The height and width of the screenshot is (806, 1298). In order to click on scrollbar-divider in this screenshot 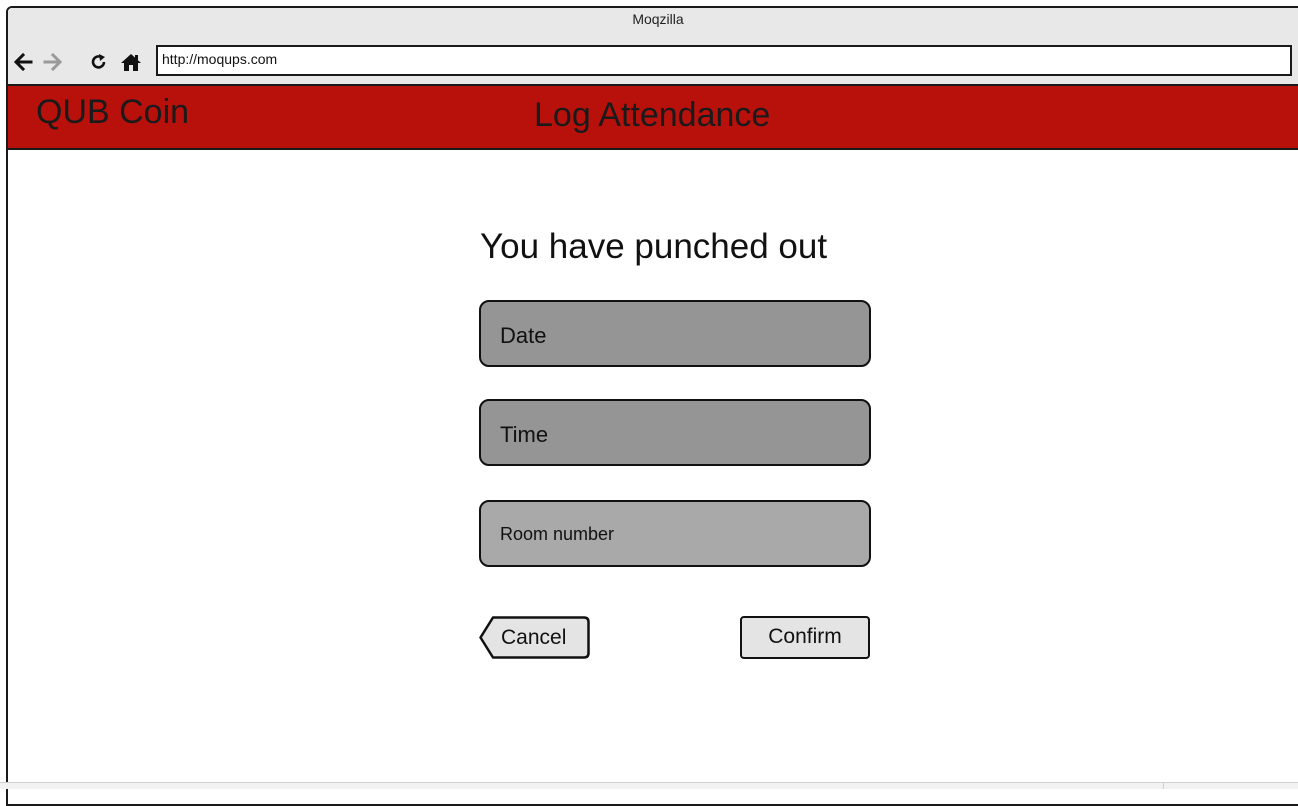, I will do `click(1163, 786)`.